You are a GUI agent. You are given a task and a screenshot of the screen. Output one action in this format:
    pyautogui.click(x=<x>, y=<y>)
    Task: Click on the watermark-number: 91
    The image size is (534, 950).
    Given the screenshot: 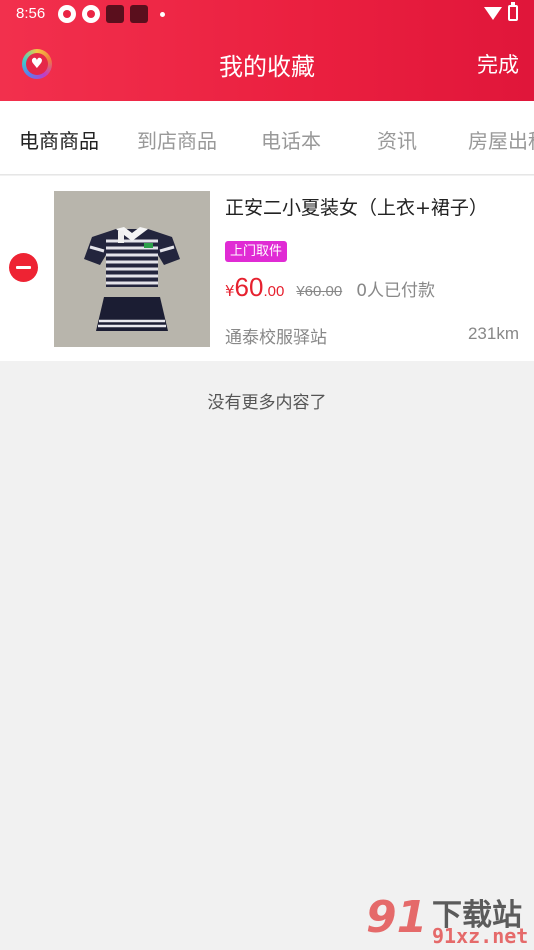 What is the action you would take?
    pyautogui.click(x=397, y=917)
    